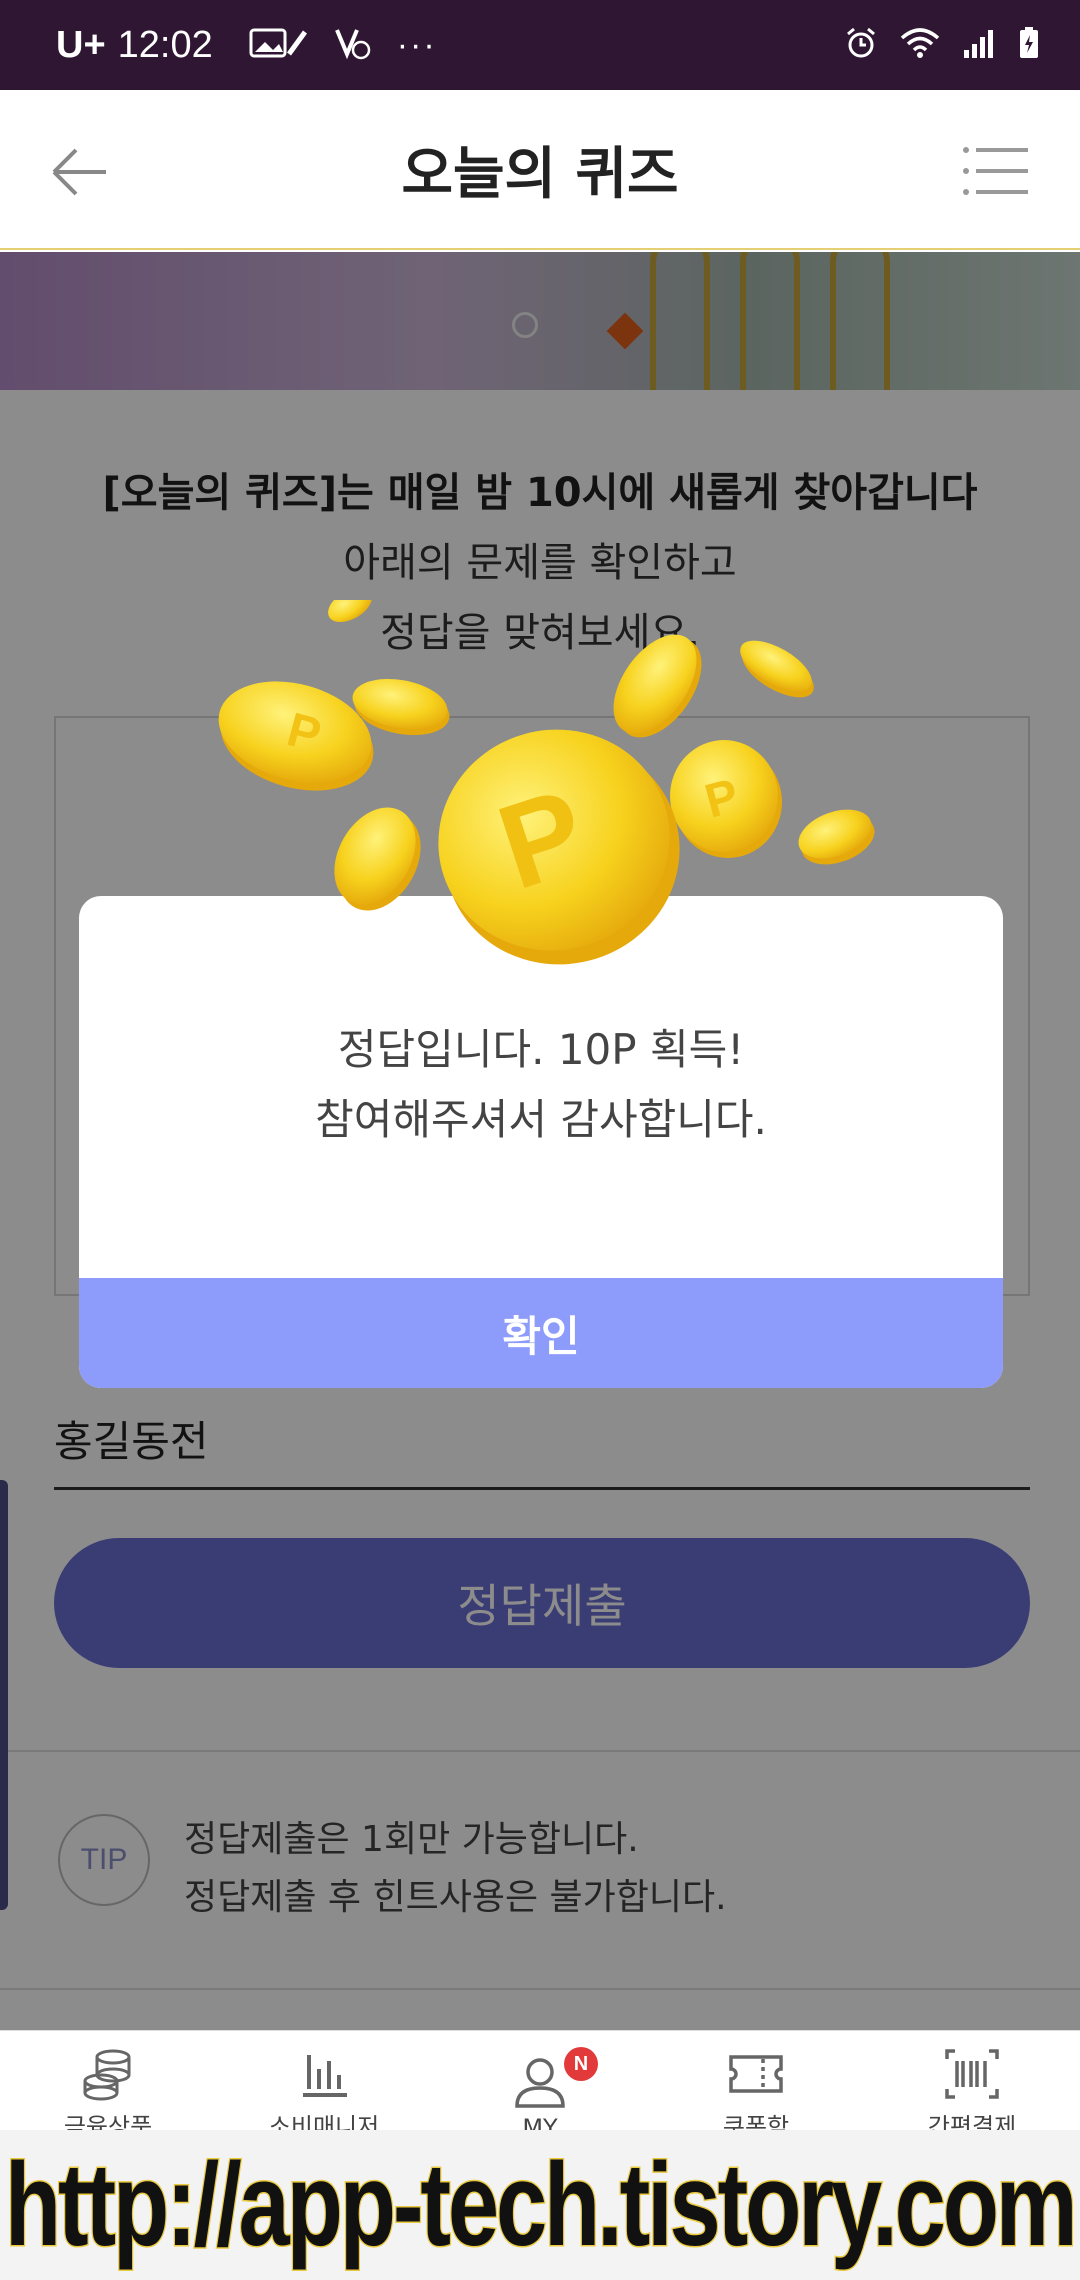  Describe the element at coordinates (165, 44) in the screenshot. I see `status-time: 12:02` at that location.